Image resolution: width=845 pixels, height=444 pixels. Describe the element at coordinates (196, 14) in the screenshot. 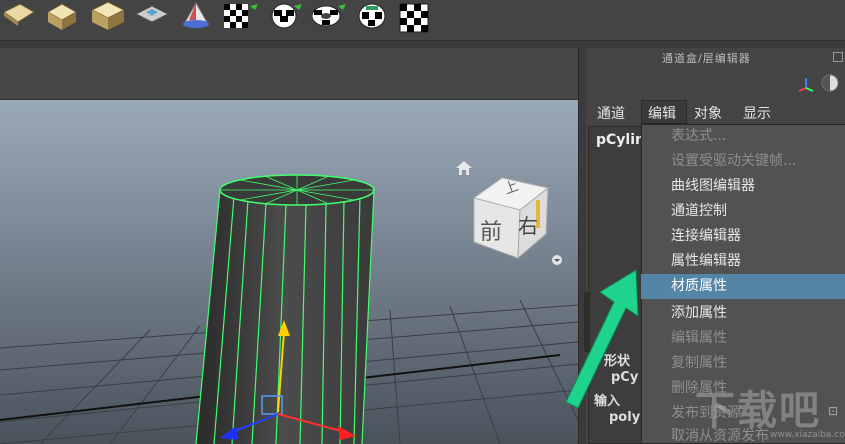

I see `cone-icon` at that location.